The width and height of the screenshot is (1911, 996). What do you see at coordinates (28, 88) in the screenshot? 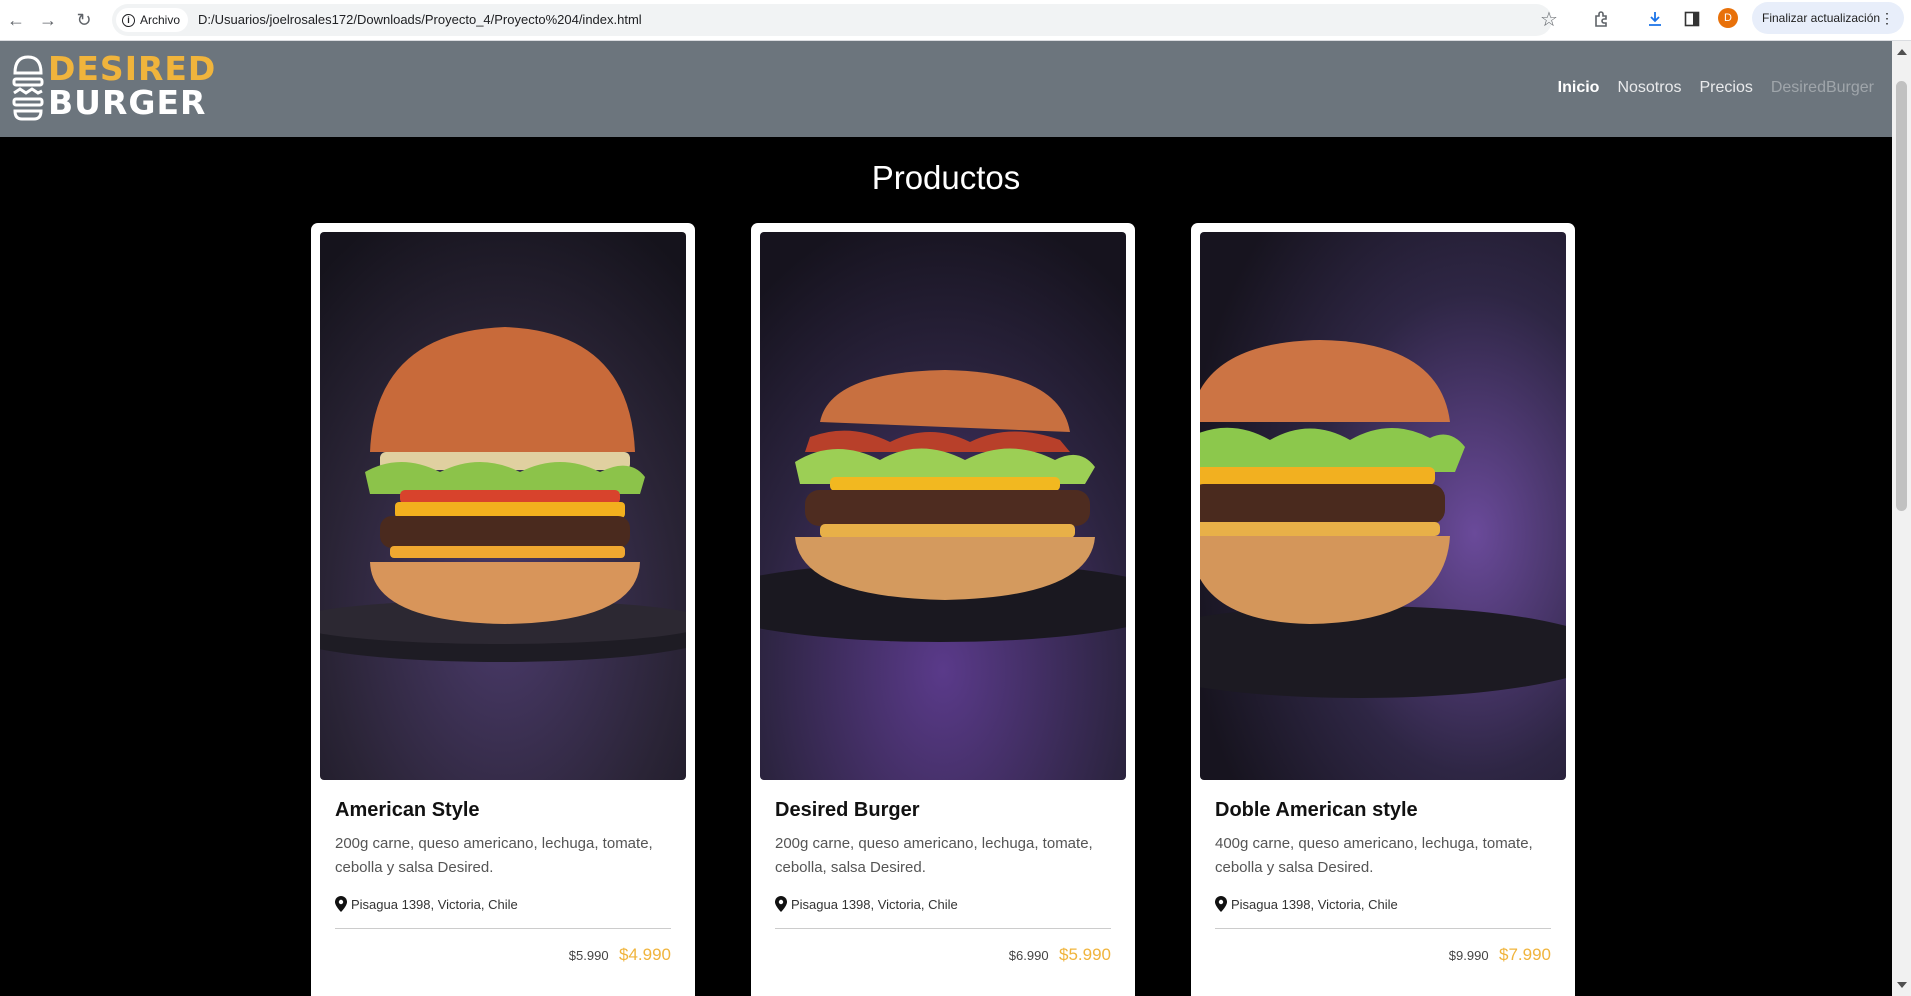
I see `burger-logo-icon` at bounding box center [28, 88].